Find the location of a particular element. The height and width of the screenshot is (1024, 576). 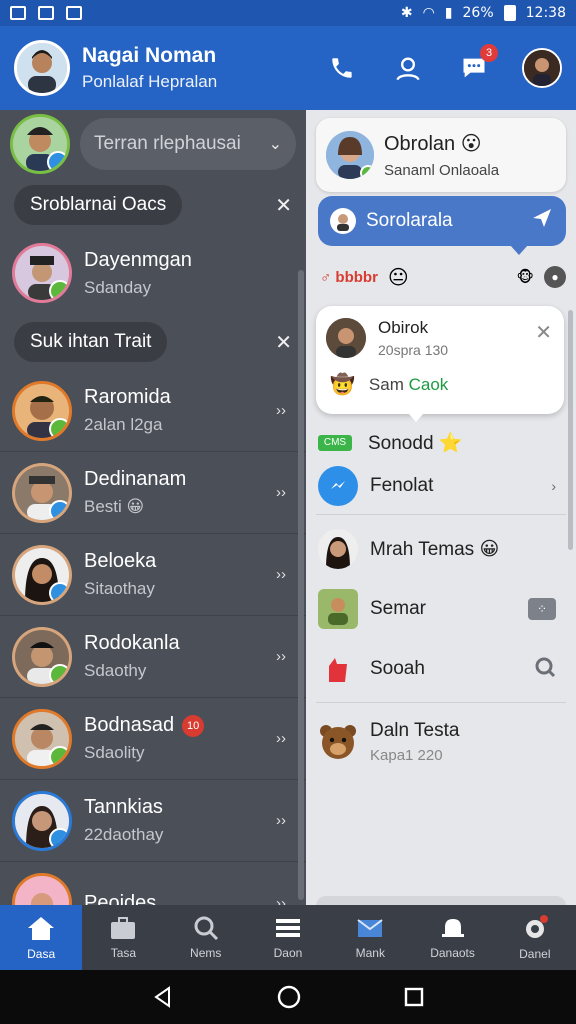

list-item: Bodnasad 10 Sdaolity ›› is located at coordinates (153, 739).